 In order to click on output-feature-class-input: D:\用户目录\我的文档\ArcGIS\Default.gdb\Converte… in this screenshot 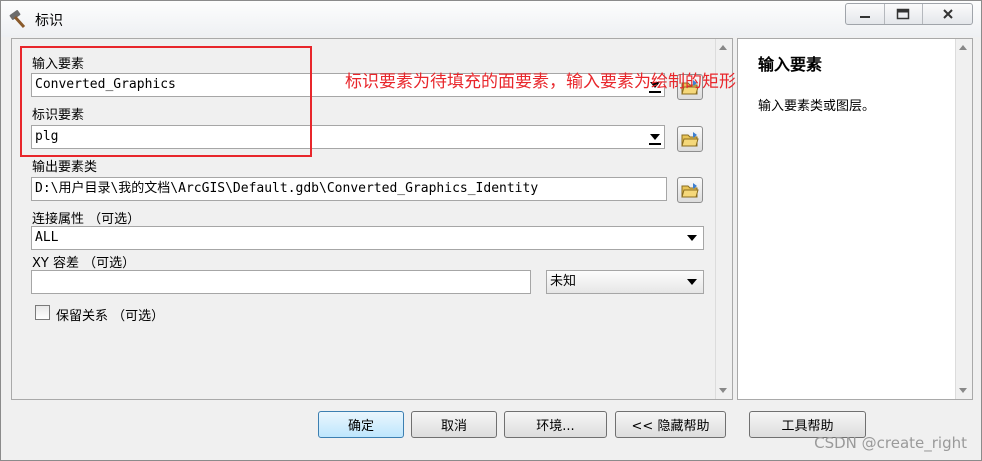, I will do `click(349, 189)`.